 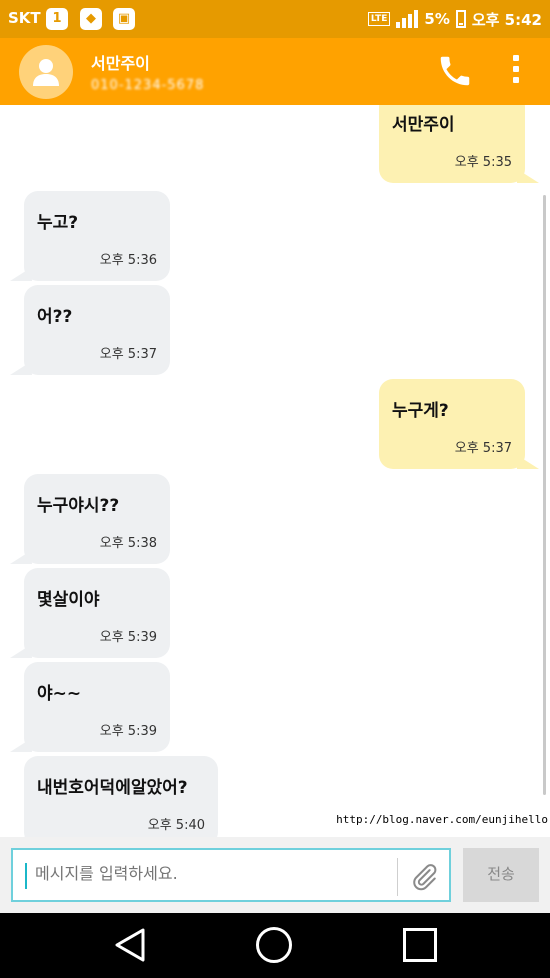 I want to click on message-bubble-outgoing: 누구게? 오후 5:37, so click(x=452, y=424).